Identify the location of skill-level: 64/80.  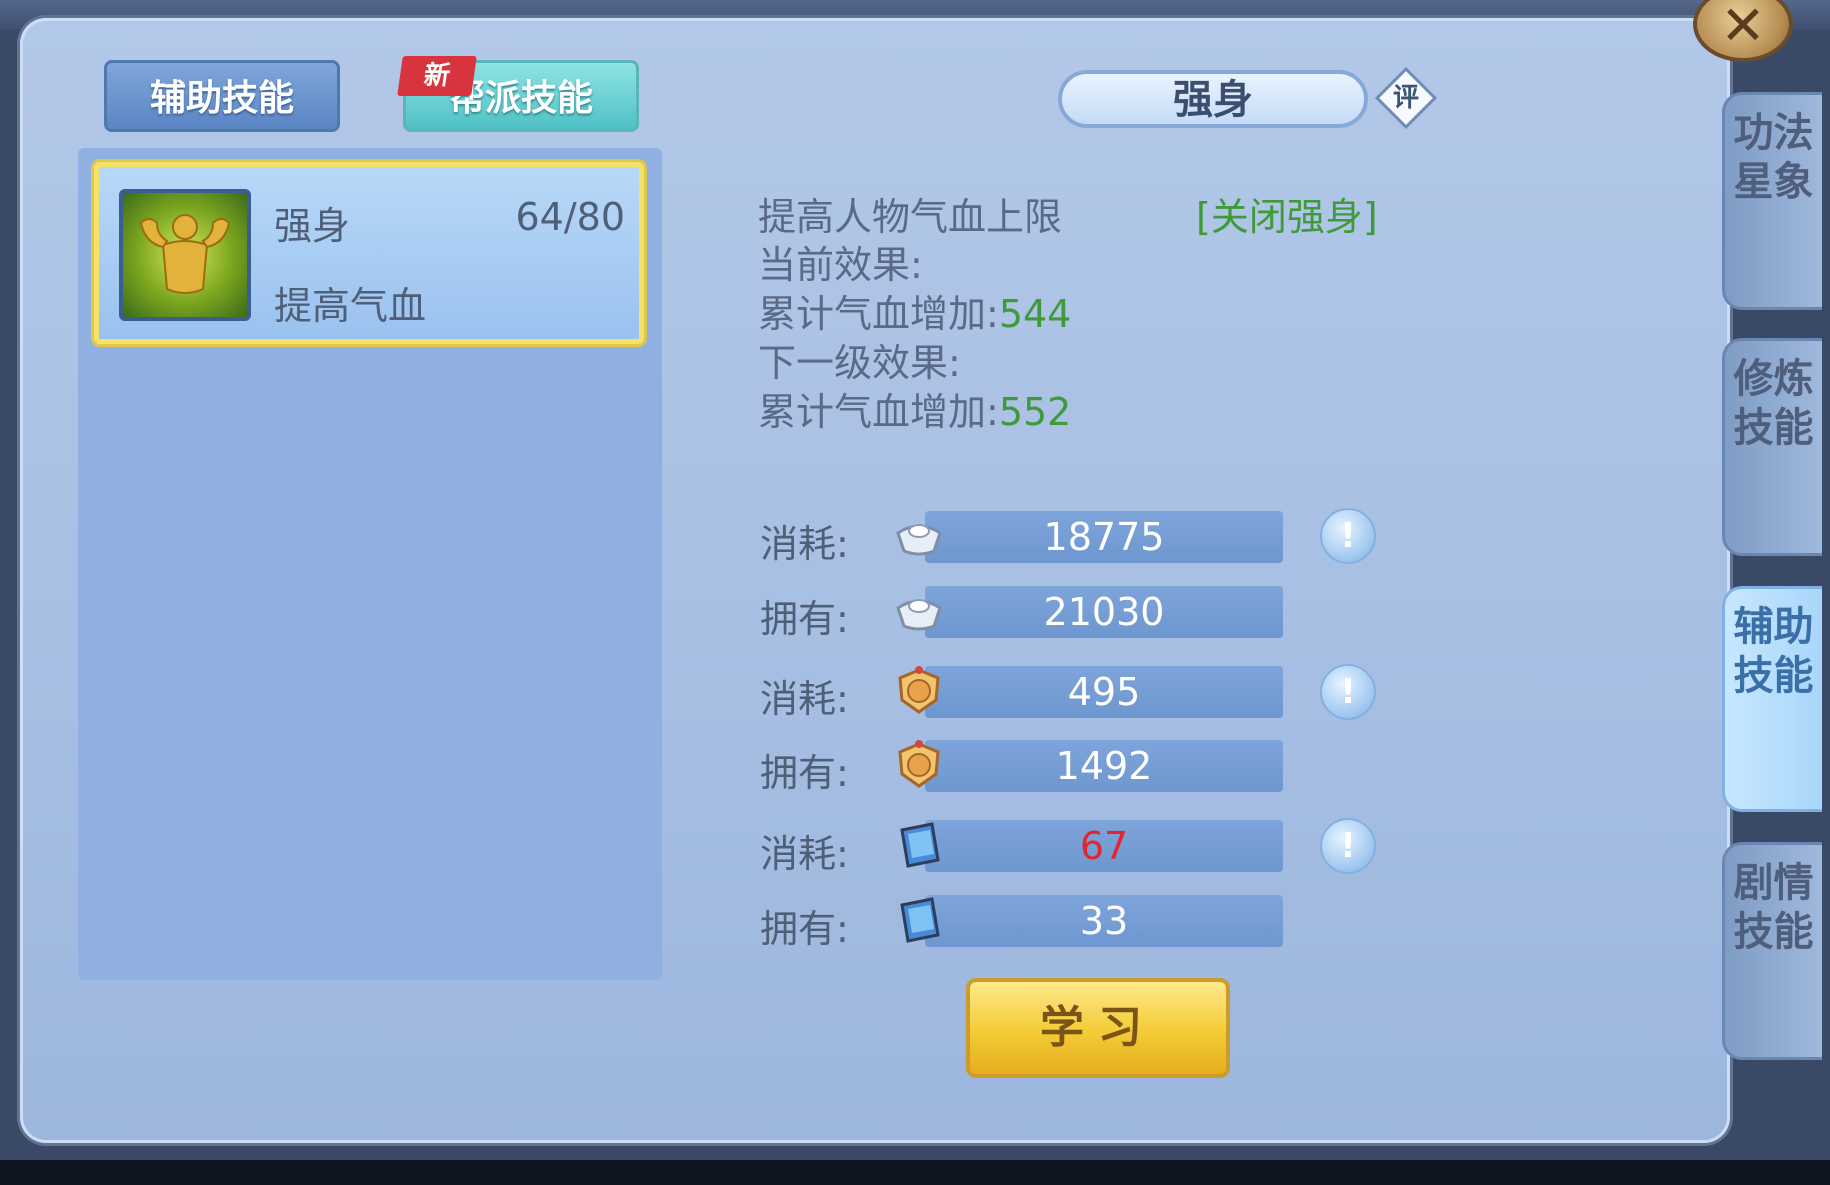
(570, 217).